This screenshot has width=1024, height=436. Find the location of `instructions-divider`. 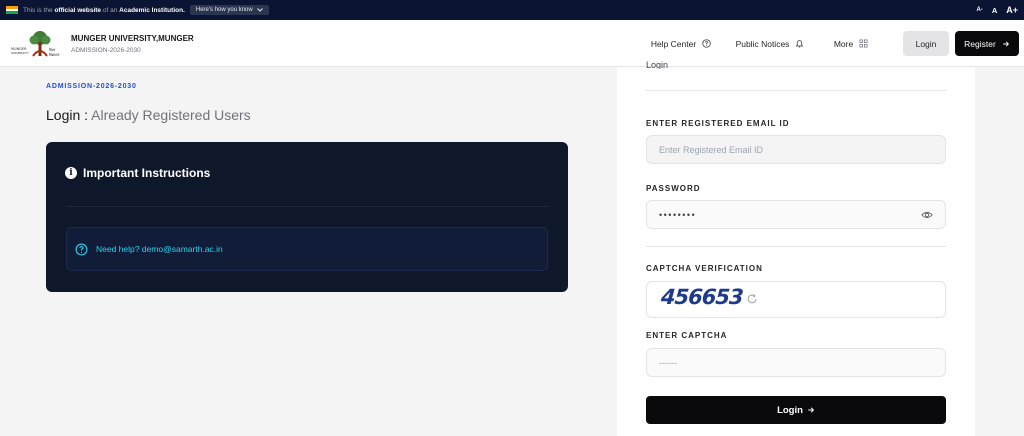

instructions-divider is located at coordinates (307, 206).